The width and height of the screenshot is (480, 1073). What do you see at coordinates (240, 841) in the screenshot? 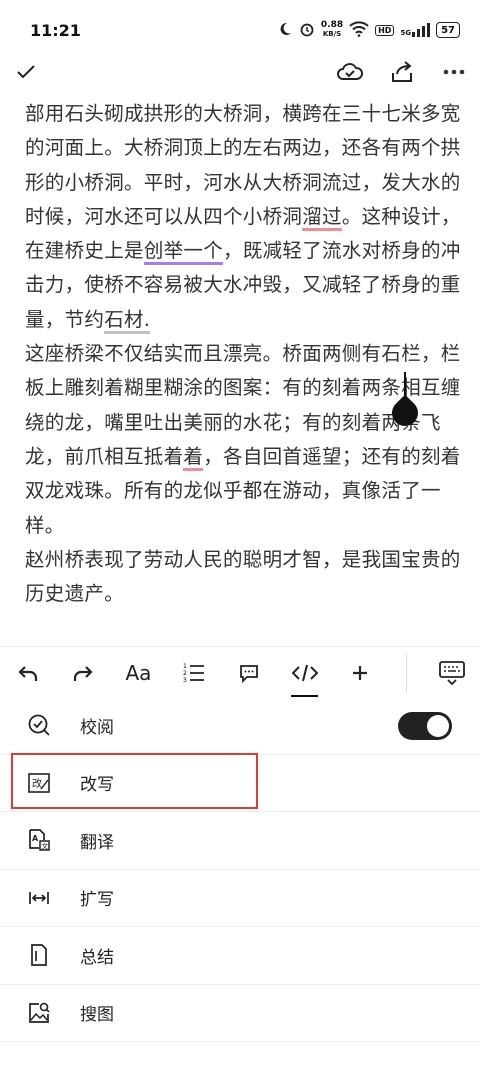
I see `menu-item-translate: A文 翻译` at bounding box center [240, 841].